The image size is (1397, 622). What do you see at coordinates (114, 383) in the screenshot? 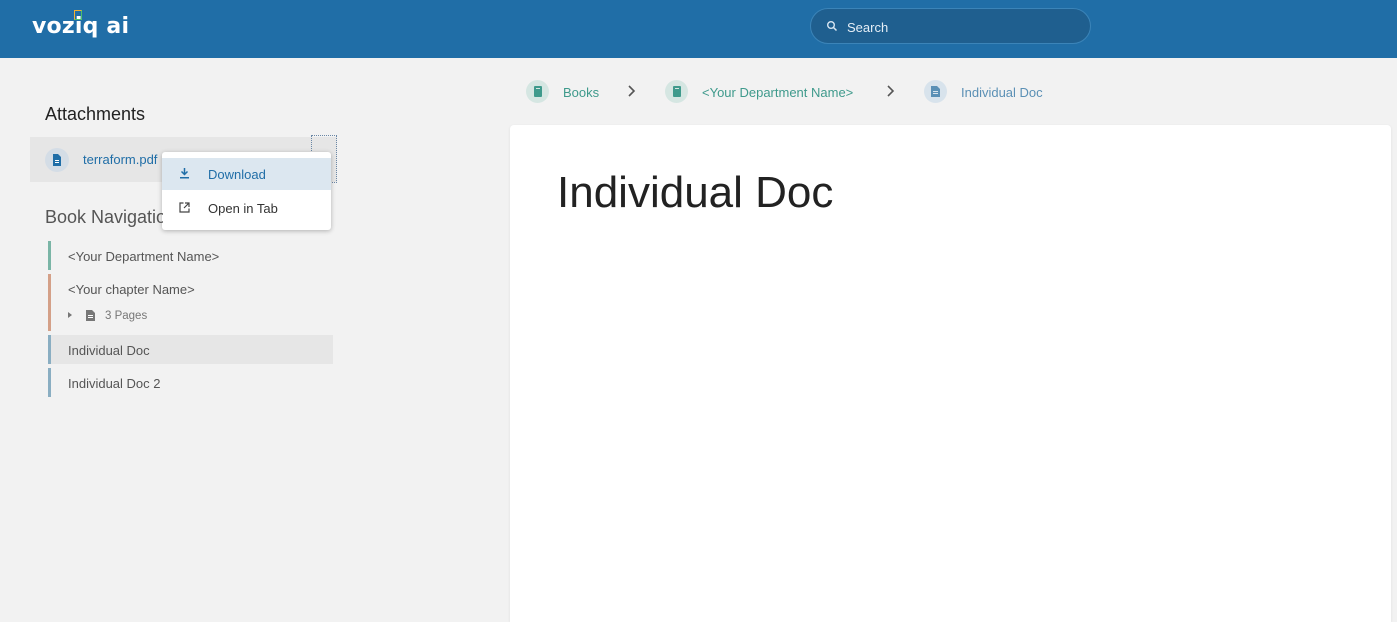
I see `nav-item-label: Individual Doc 2` at bounding box center [114, 383].